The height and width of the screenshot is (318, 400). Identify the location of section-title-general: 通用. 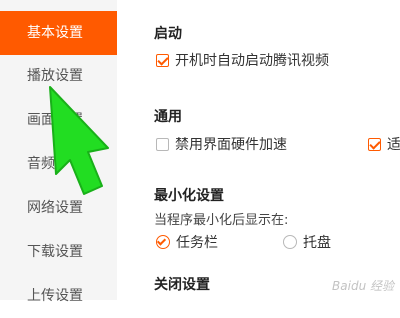
(168, 117).